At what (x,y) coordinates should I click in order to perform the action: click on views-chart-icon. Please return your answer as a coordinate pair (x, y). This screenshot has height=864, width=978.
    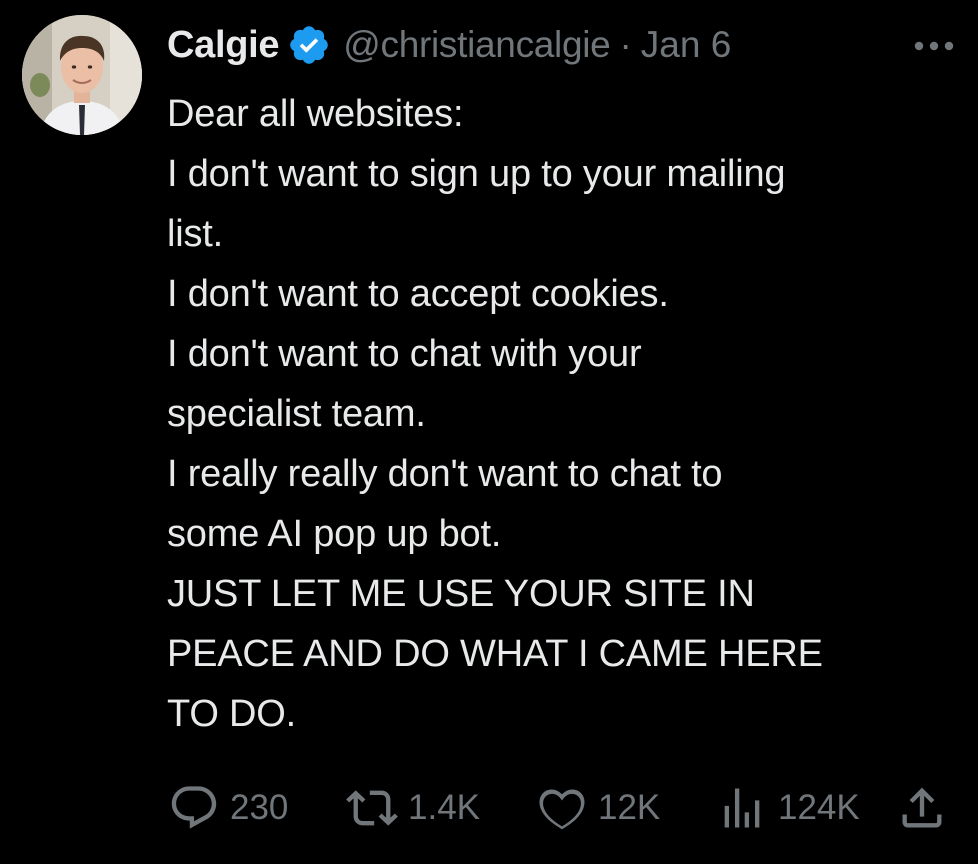
    Looking at the image, I should click on (742, 808).